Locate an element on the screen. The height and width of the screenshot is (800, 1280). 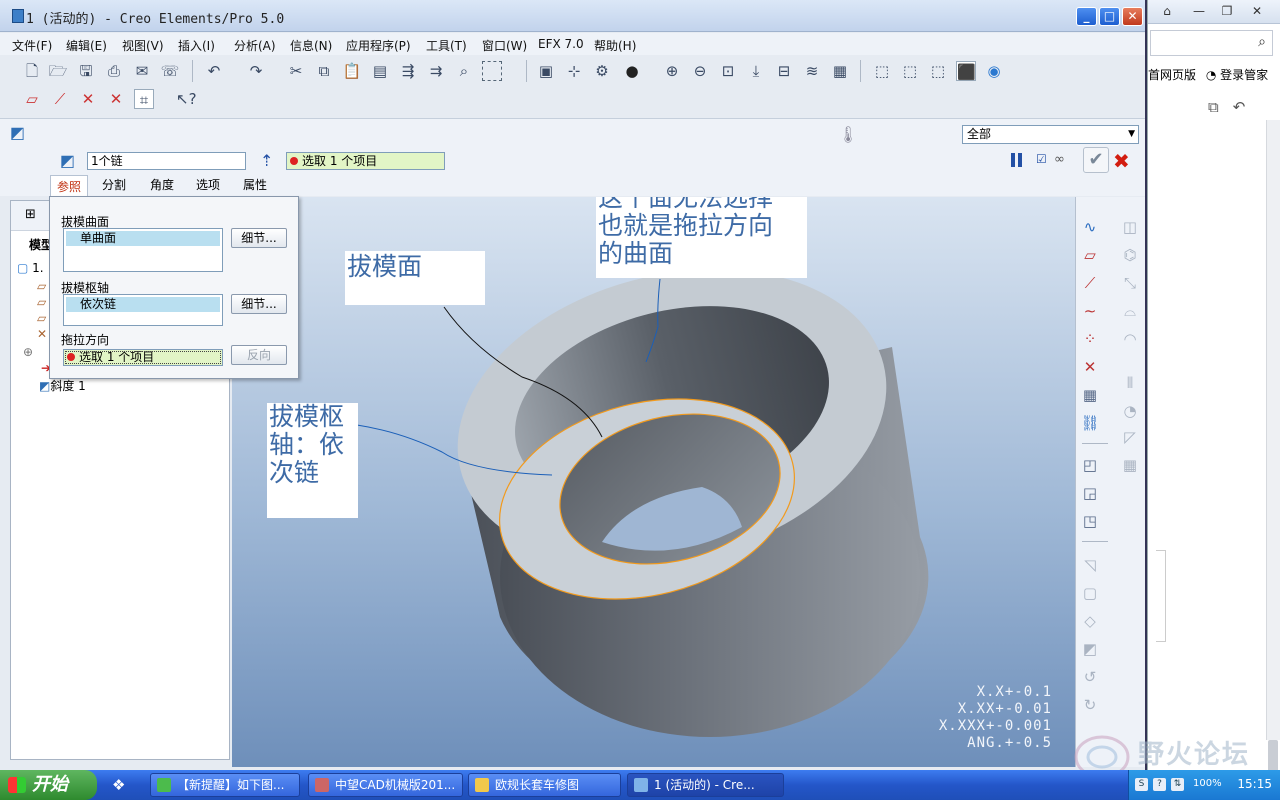
revolve-icon: ⌬ is located at coordinates (1130, 255).